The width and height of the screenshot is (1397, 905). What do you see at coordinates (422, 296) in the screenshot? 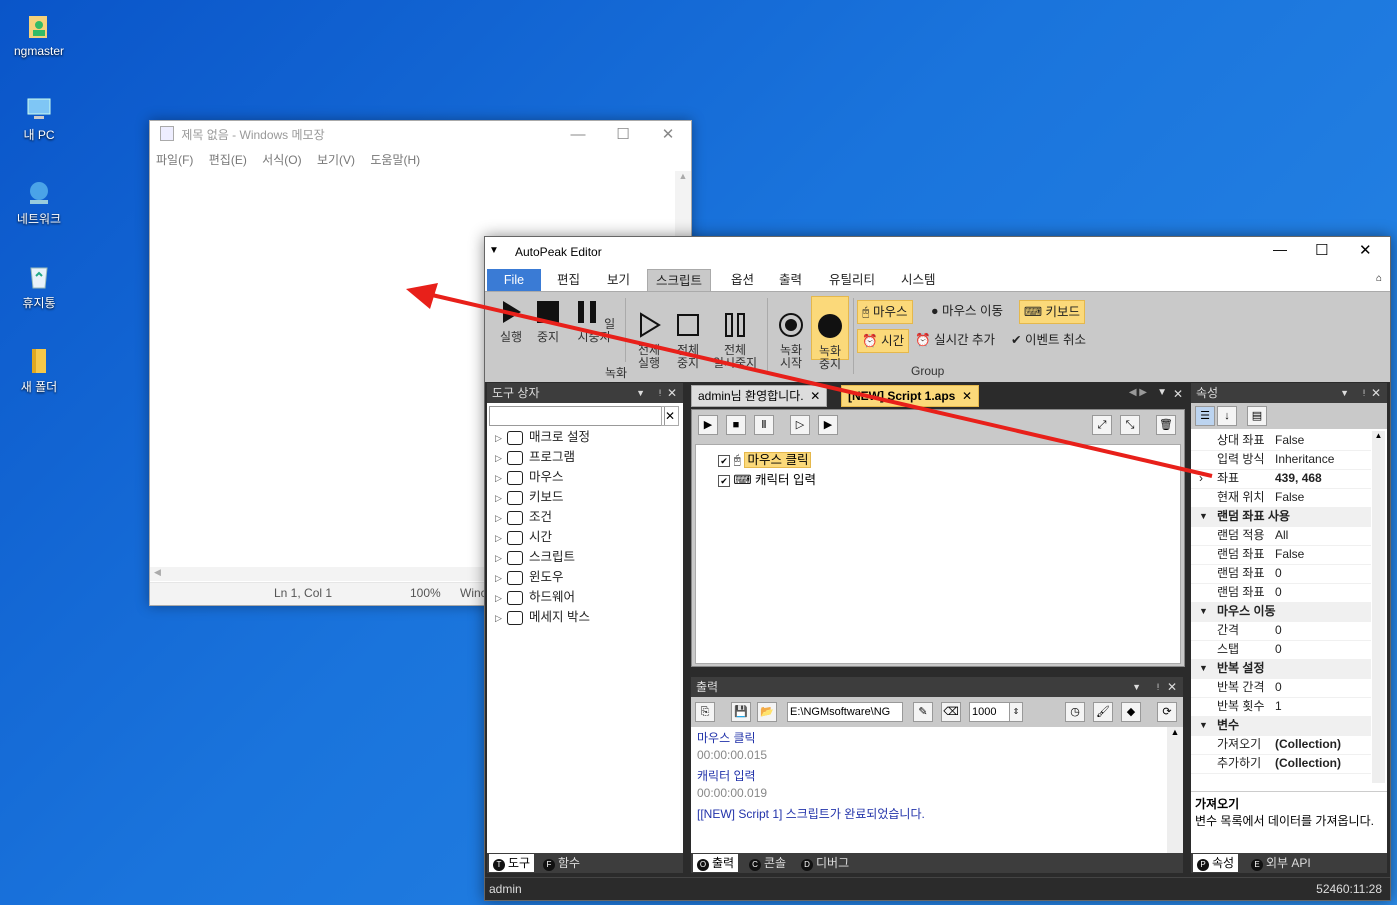
I see `arrow-head` at bounding box center [422, 296].